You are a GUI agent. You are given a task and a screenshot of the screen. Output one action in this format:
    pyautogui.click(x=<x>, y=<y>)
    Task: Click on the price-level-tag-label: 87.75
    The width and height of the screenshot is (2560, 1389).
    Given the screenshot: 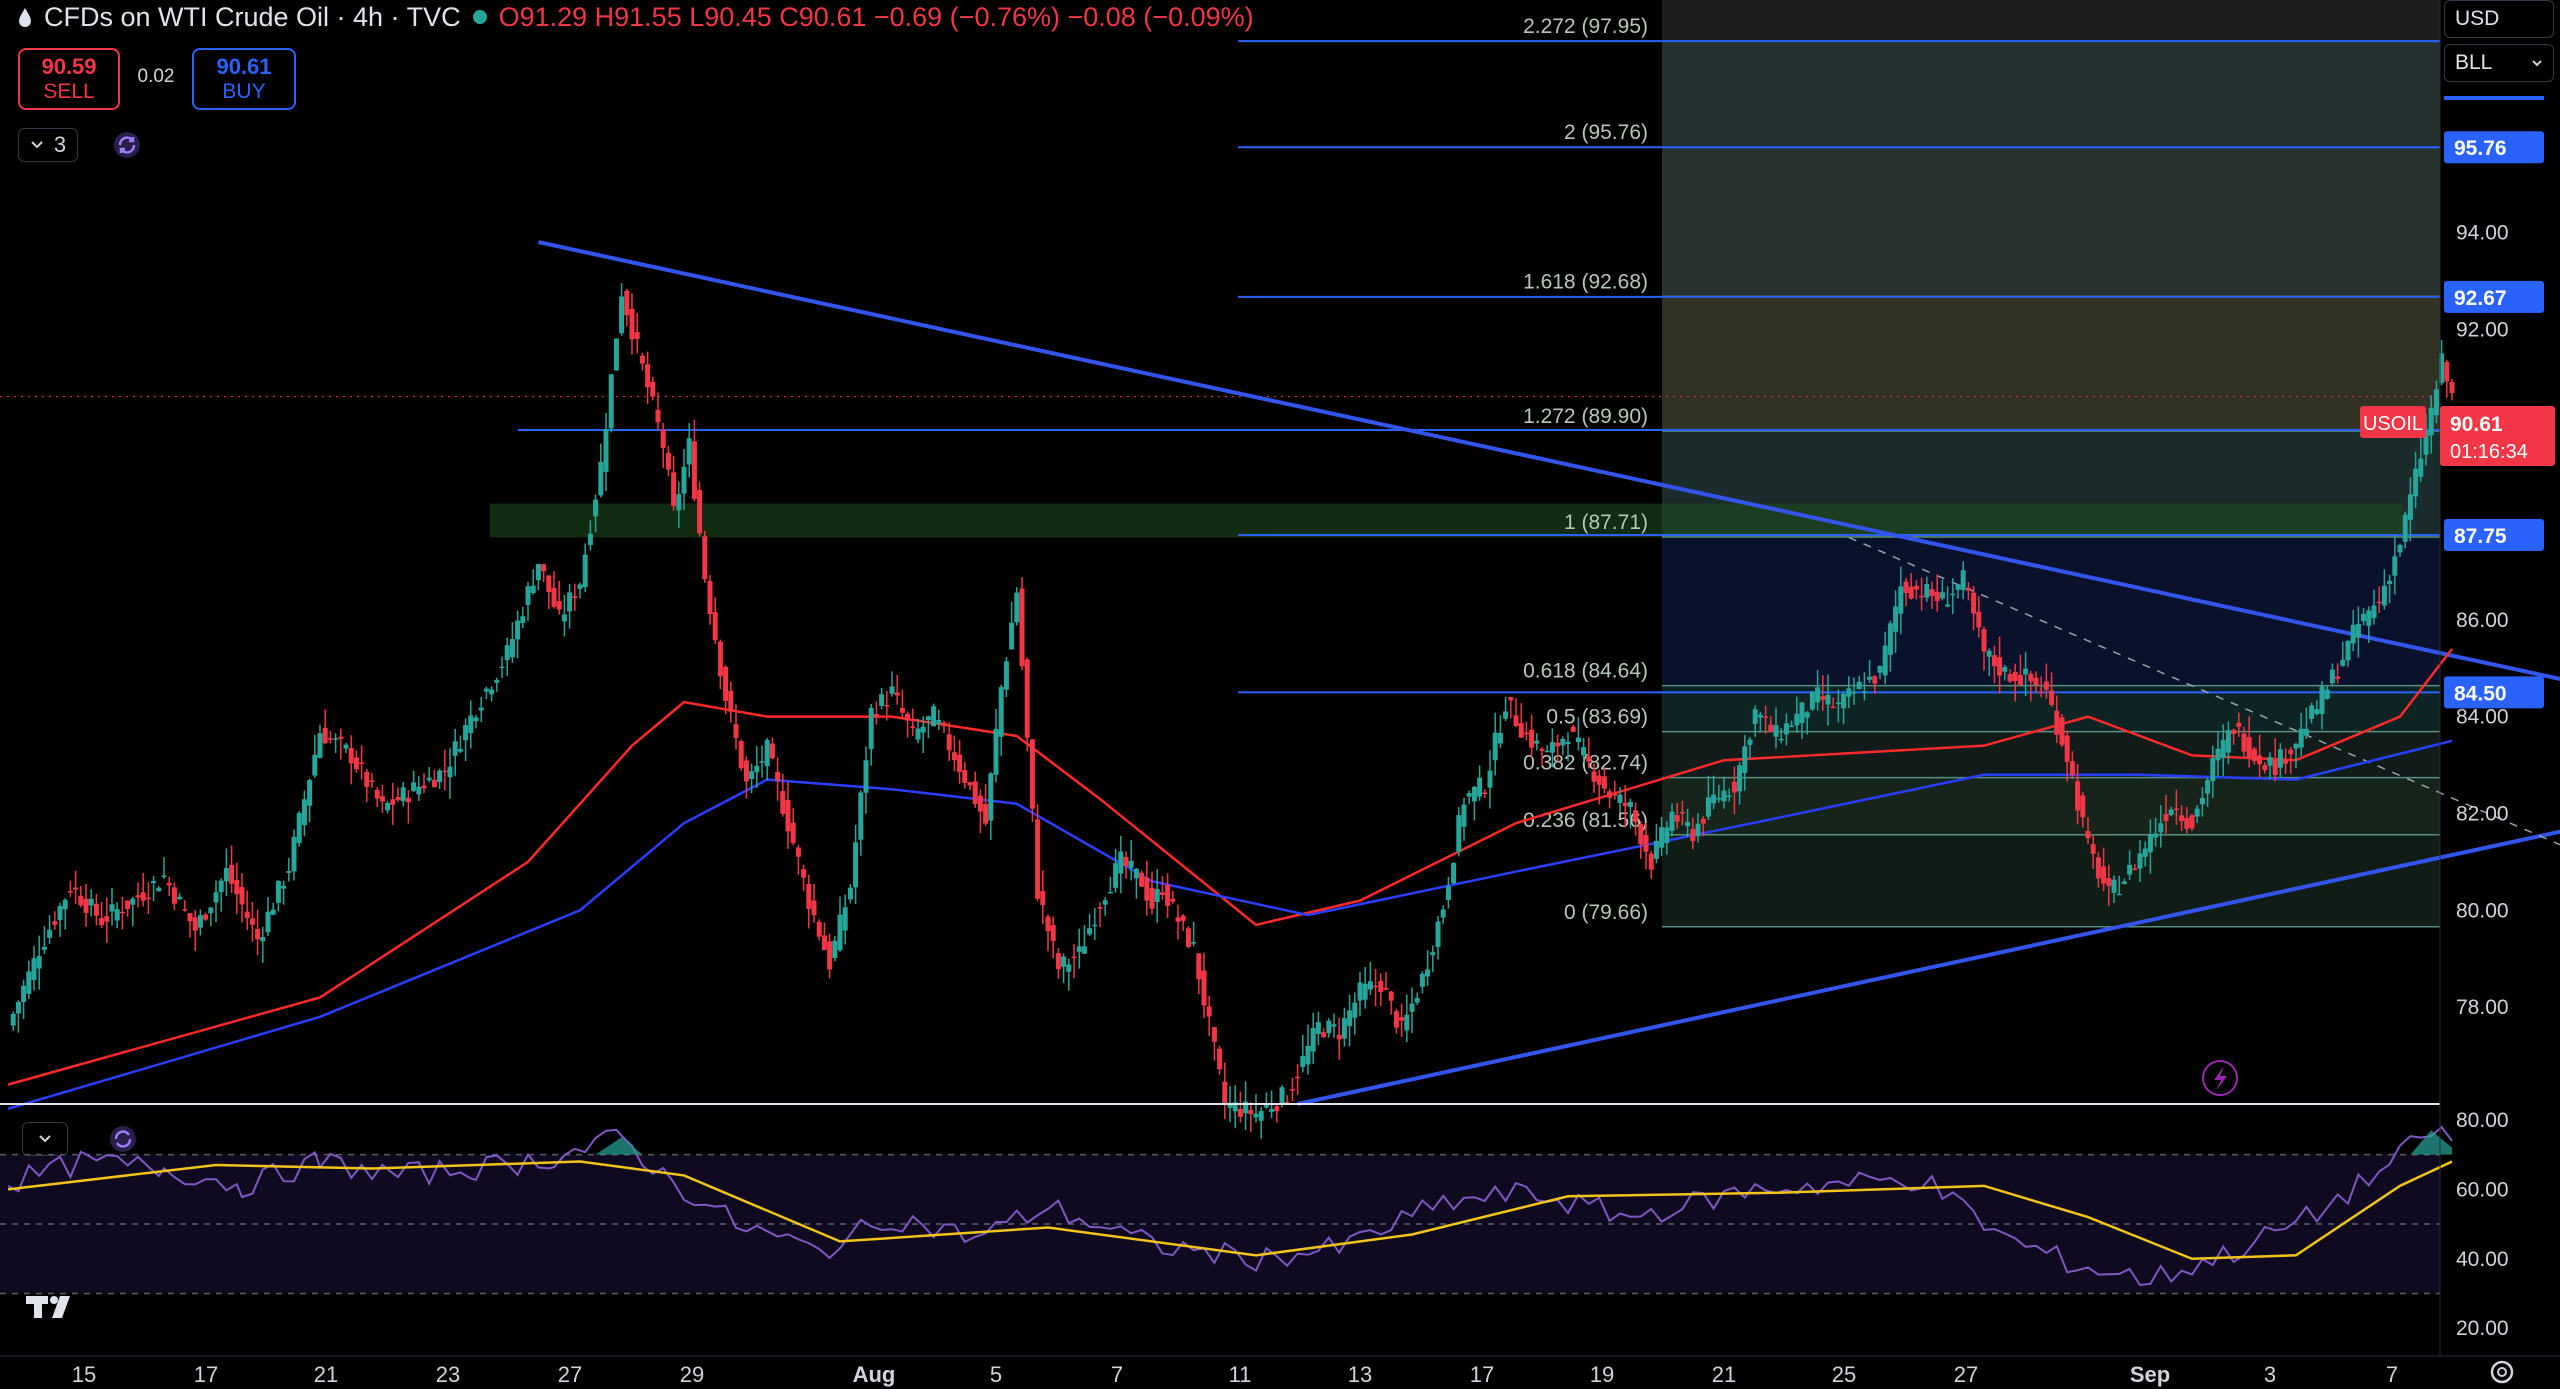 What is the action you would take?
    pyautogui.click(x=2480, y=536)
    